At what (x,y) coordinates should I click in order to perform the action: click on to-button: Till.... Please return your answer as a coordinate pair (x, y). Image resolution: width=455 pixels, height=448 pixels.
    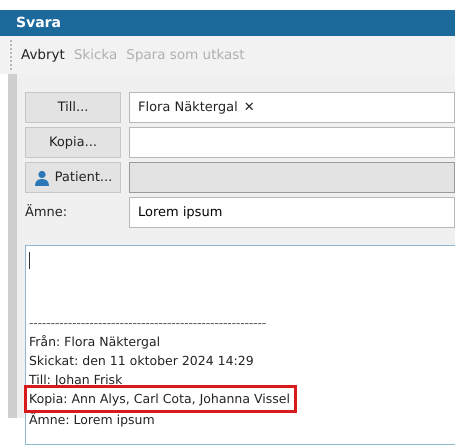
    Looking at the image, I should click on (73, 107).